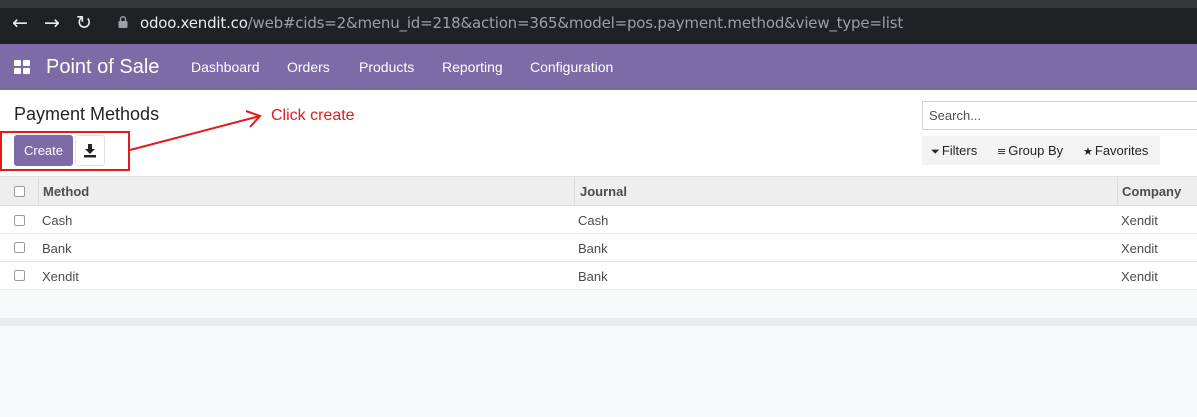 Image resolution: width=1197 pixels, height=417 pixels. What do you see at coordinates (386, 67) in the screenshot?
I see `menu-products: Products` at bounding box center [386, 67].